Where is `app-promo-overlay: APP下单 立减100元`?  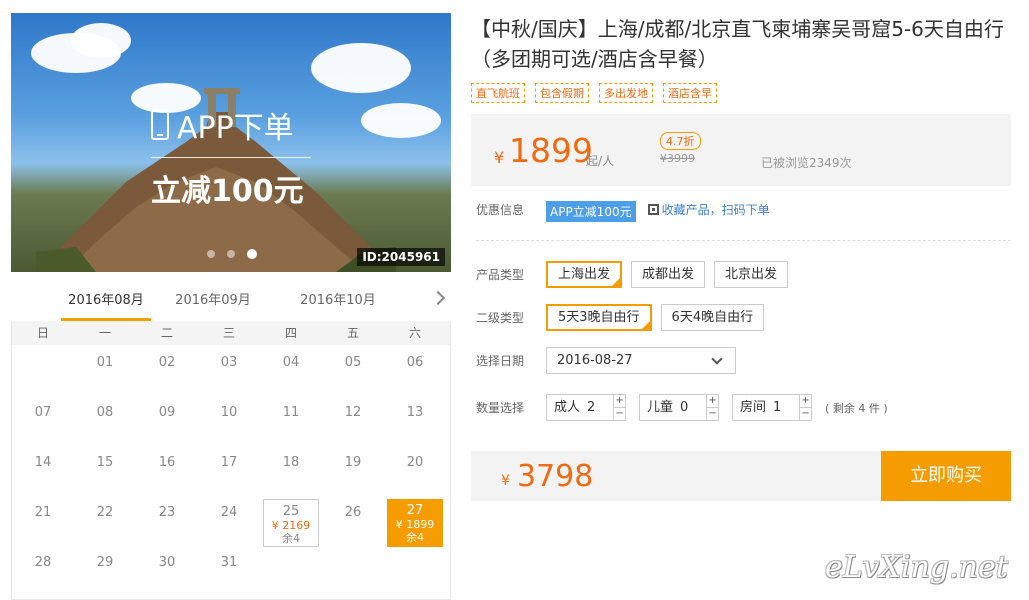 app-promo-overlay: APP下单 立减100元 is located at coordinates (241, 156).